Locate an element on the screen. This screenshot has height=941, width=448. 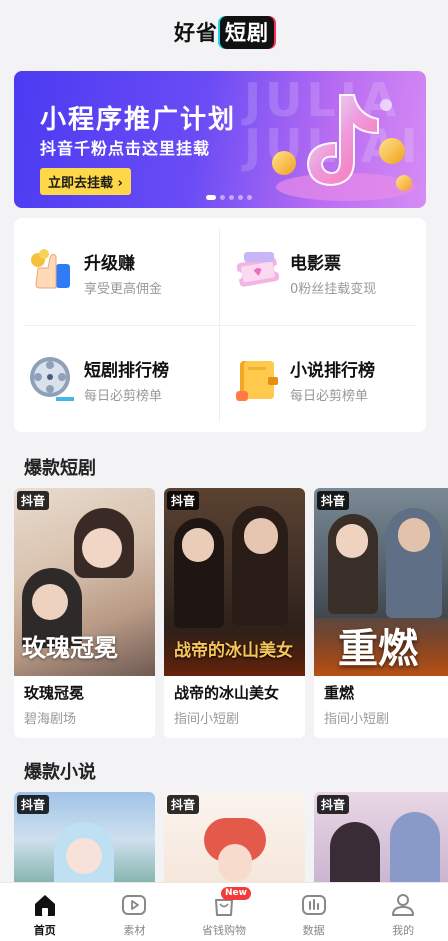
section-title-novels: 爆款小说 is located at coordinates (60, 772).